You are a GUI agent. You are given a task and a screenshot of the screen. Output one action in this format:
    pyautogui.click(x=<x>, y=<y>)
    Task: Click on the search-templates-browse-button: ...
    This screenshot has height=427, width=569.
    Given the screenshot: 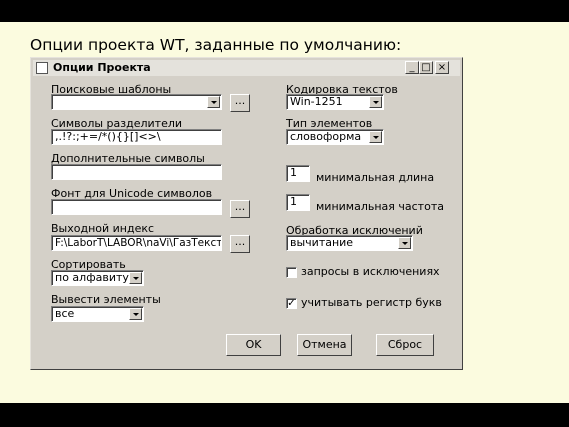 What is the action you would take?
    pyautogui.click(x=240, y=103)
    